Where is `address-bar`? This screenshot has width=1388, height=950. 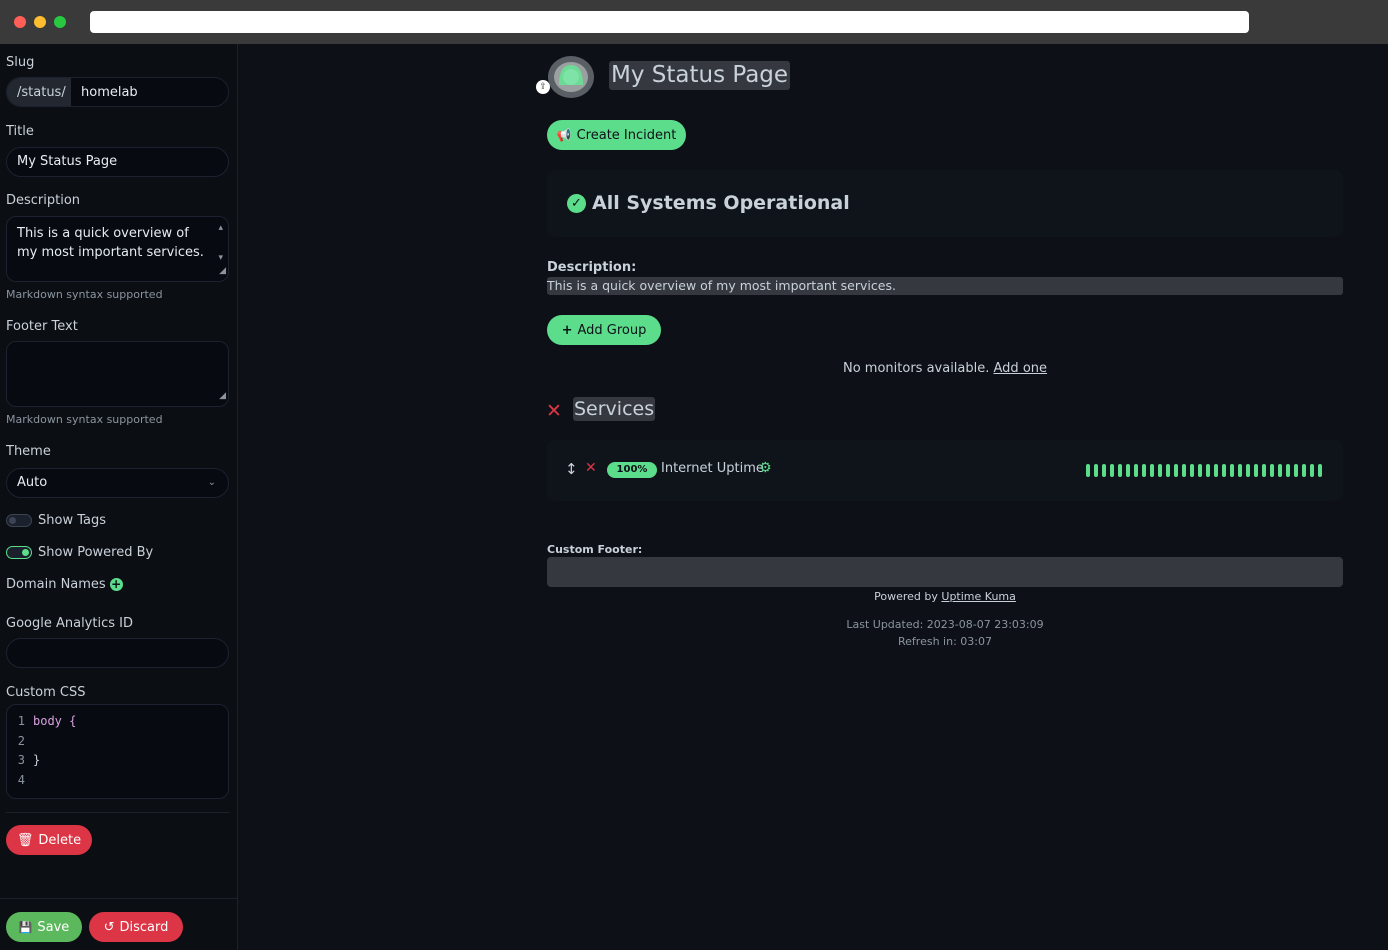
address-bar is located at coordinates (669, 22).